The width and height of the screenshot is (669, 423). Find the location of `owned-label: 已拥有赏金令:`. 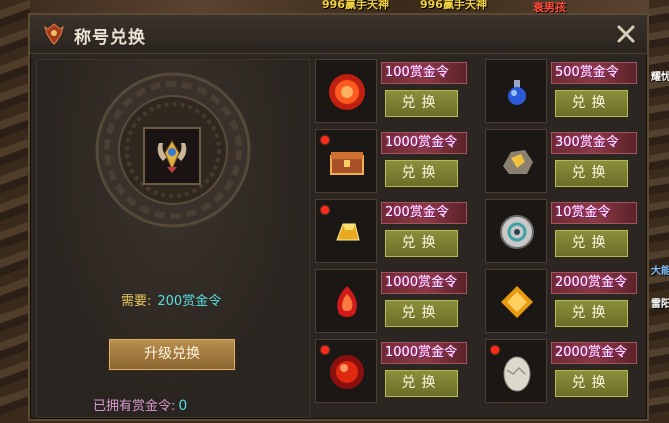

owned-label: 已拥有赏金令: is located at coordinates (134, 406).